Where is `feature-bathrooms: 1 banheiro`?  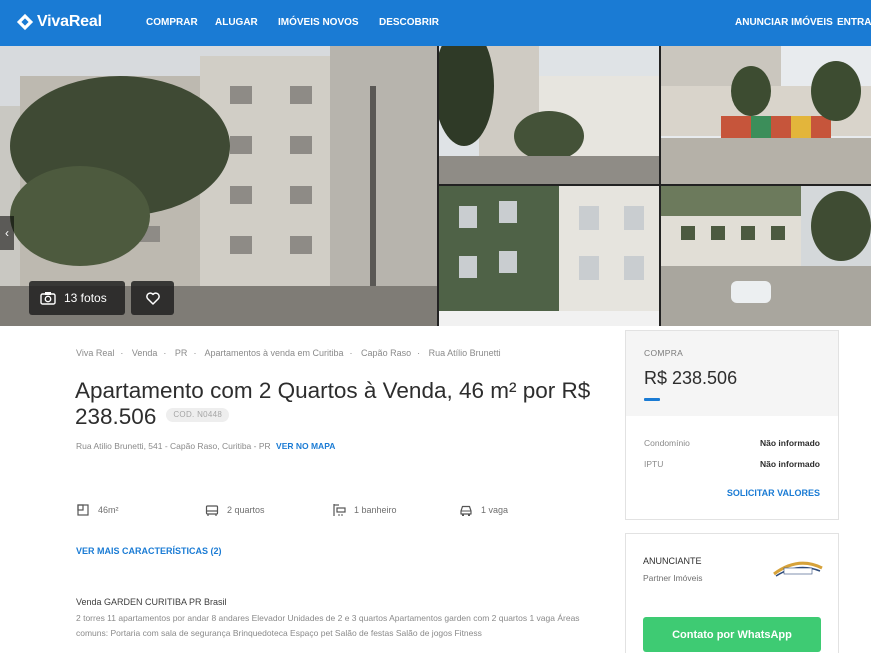
feature-bathrooms: 1 banheiro is located at coordinates (364, 510).